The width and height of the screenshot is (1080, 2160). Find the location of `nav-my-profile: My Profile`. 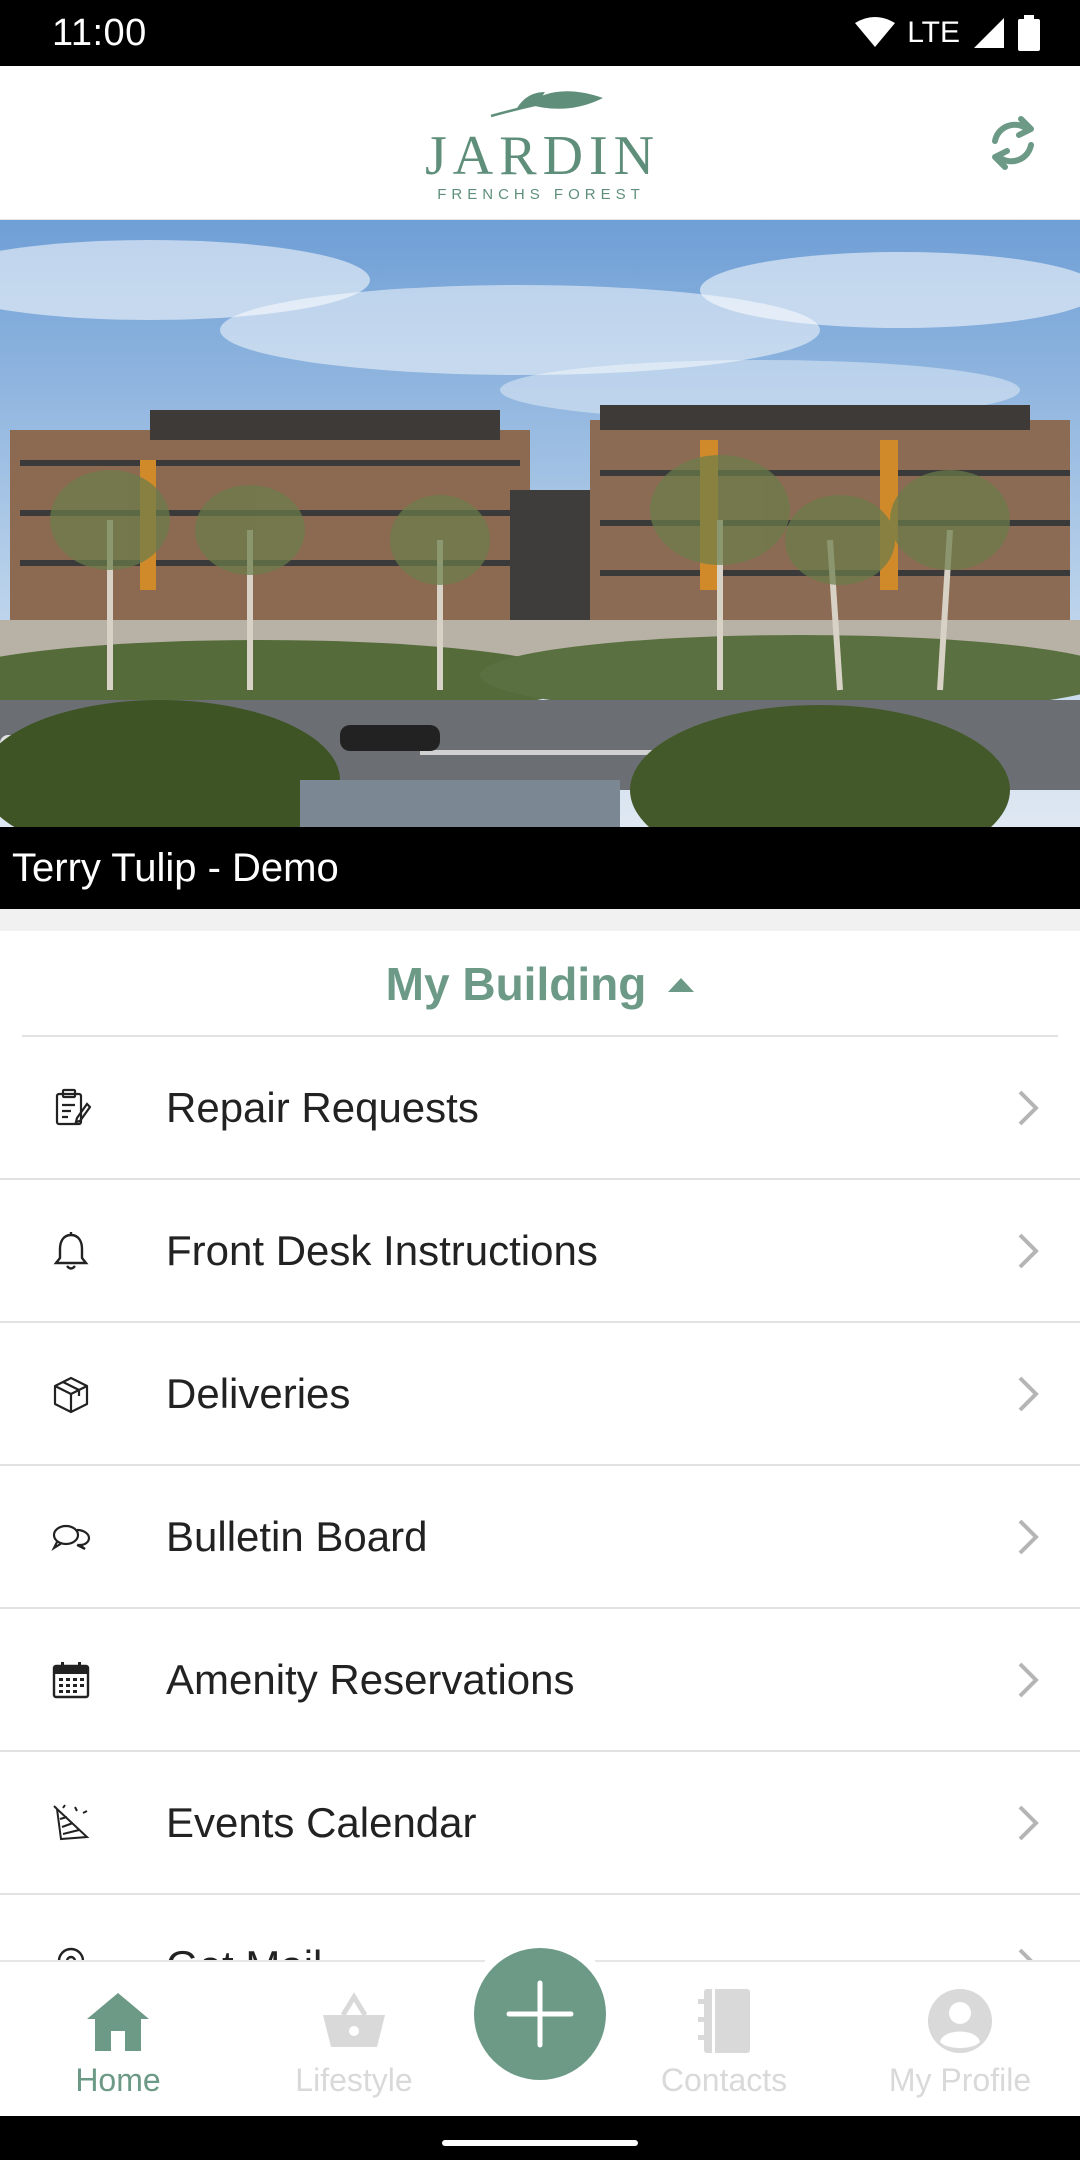

nav-my-profile: My Profile is located at coordinates (960, 2041).